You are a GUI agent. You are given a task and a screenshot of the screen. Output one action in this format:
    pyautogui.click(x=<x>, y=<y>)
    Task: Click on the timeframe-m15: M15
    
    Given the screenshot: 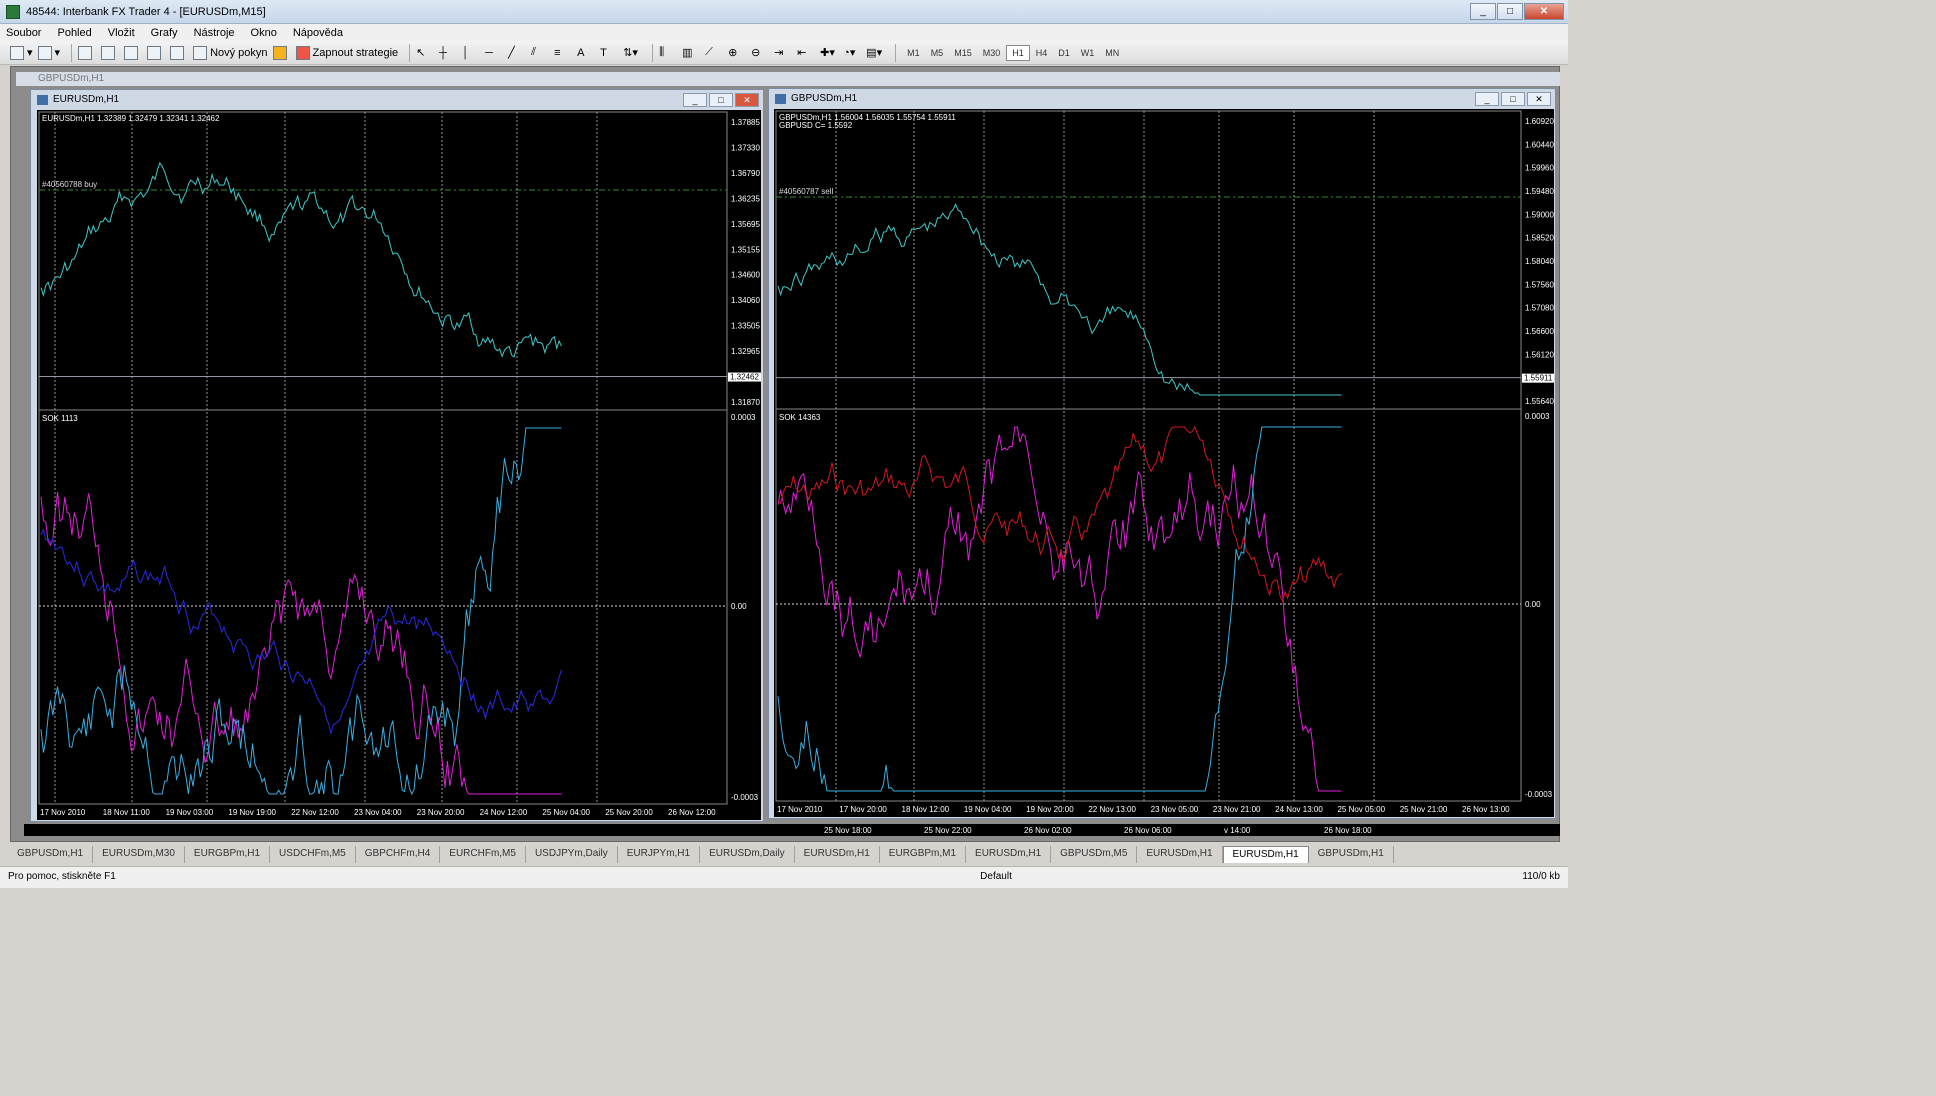 What is the action you would take?
    pyautogui.click(x=963, y=53)
    